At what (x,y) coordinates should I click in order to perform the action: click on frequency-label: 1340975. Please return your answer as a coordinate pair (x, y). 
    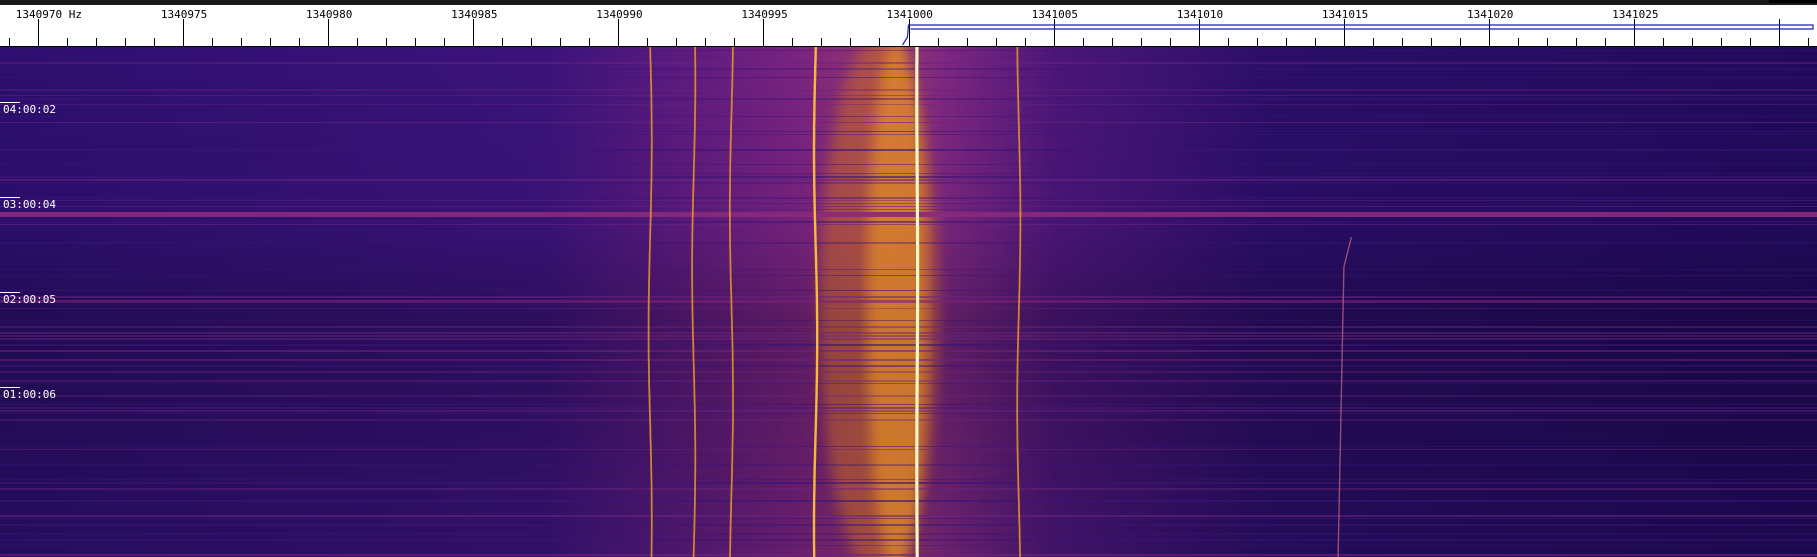
    Looking at the image, I should click on (184, 14).